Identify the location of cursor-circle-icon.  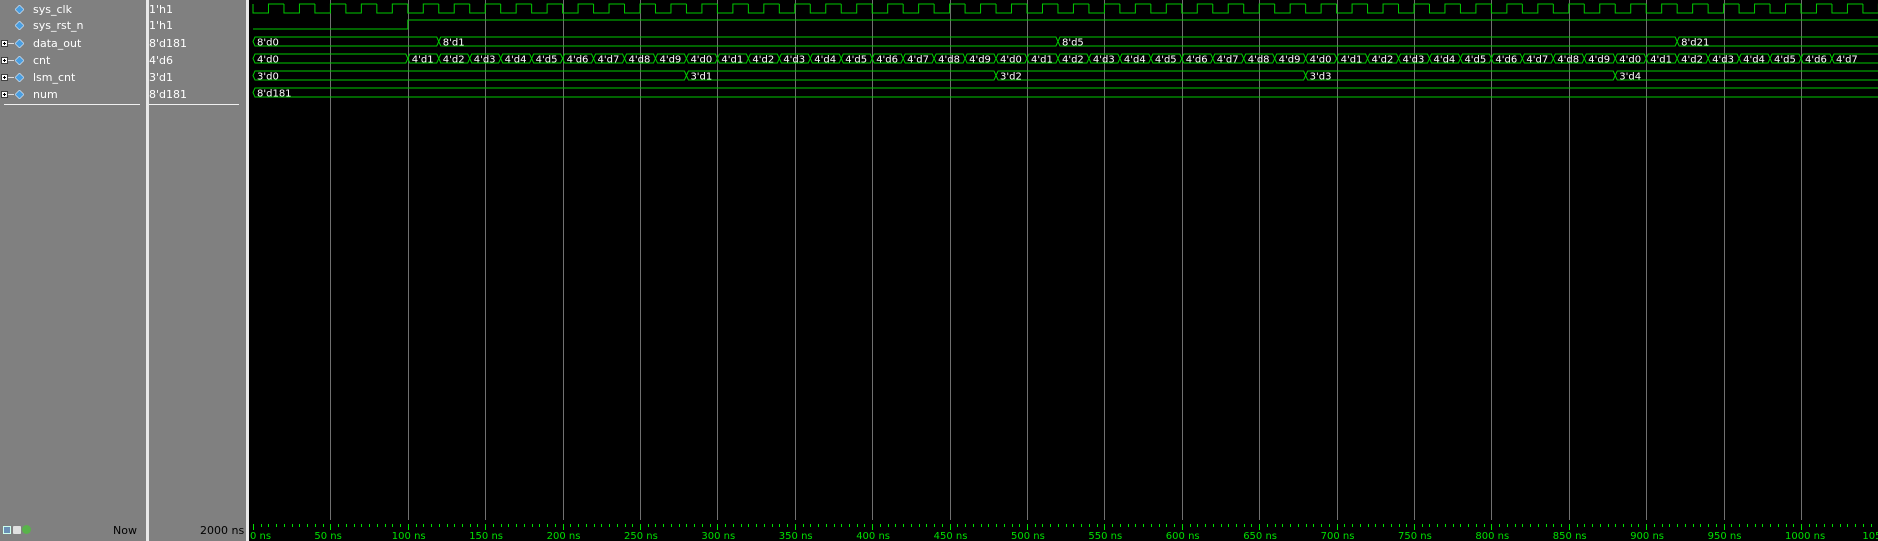
(26, 529).